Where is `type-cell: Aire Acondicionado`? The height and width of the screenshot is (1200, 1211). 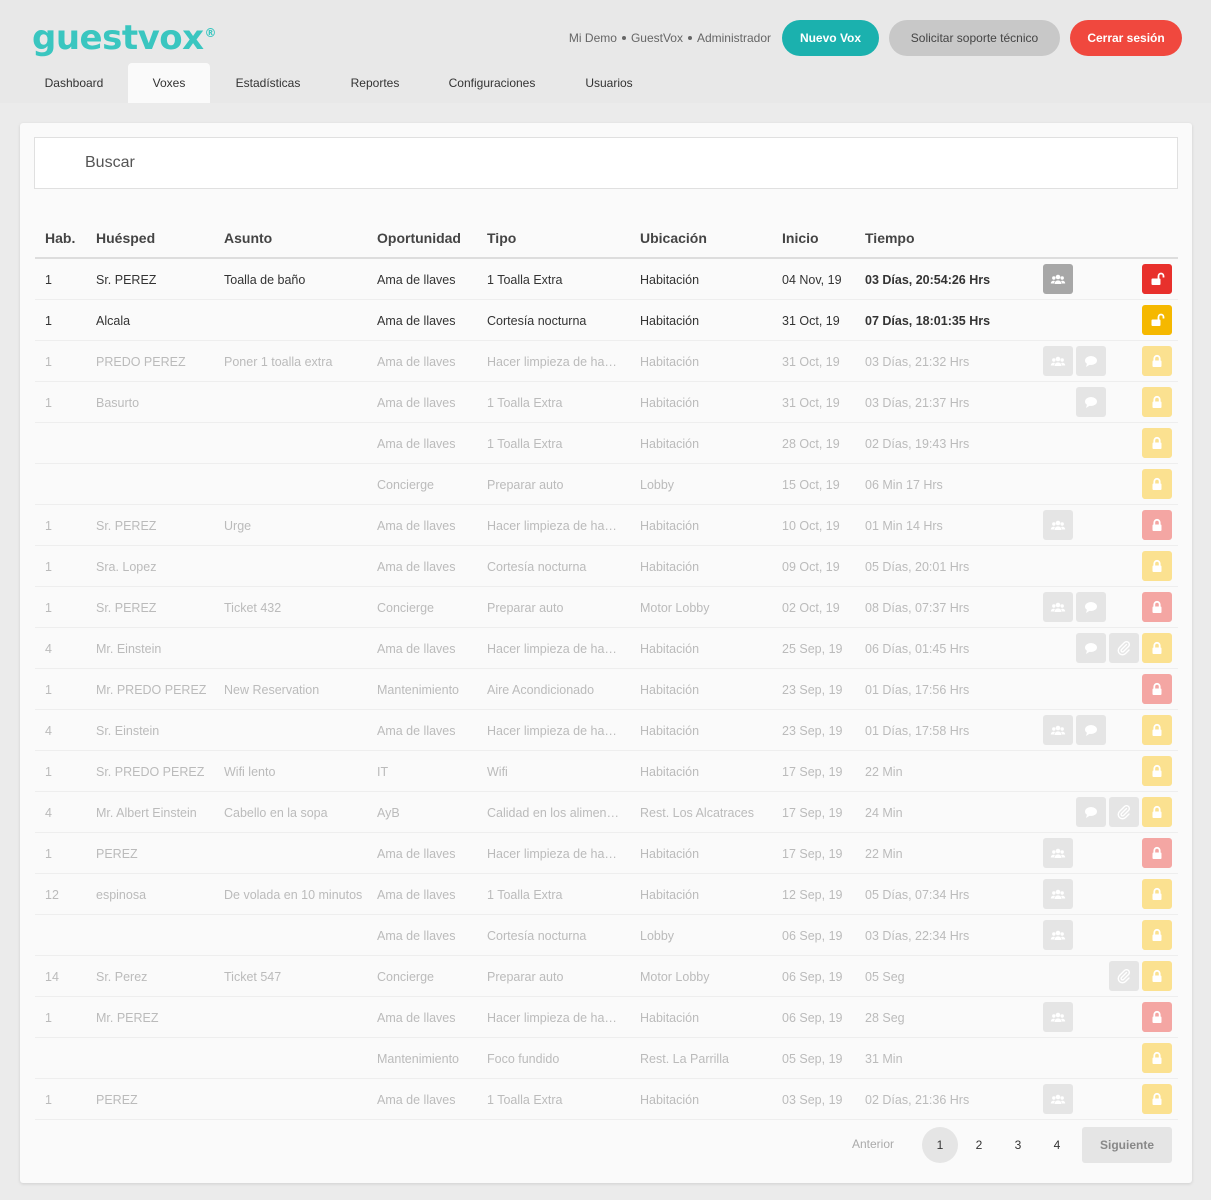
type-cell: Aire Acondicionado is located at coordinates (541, 690).